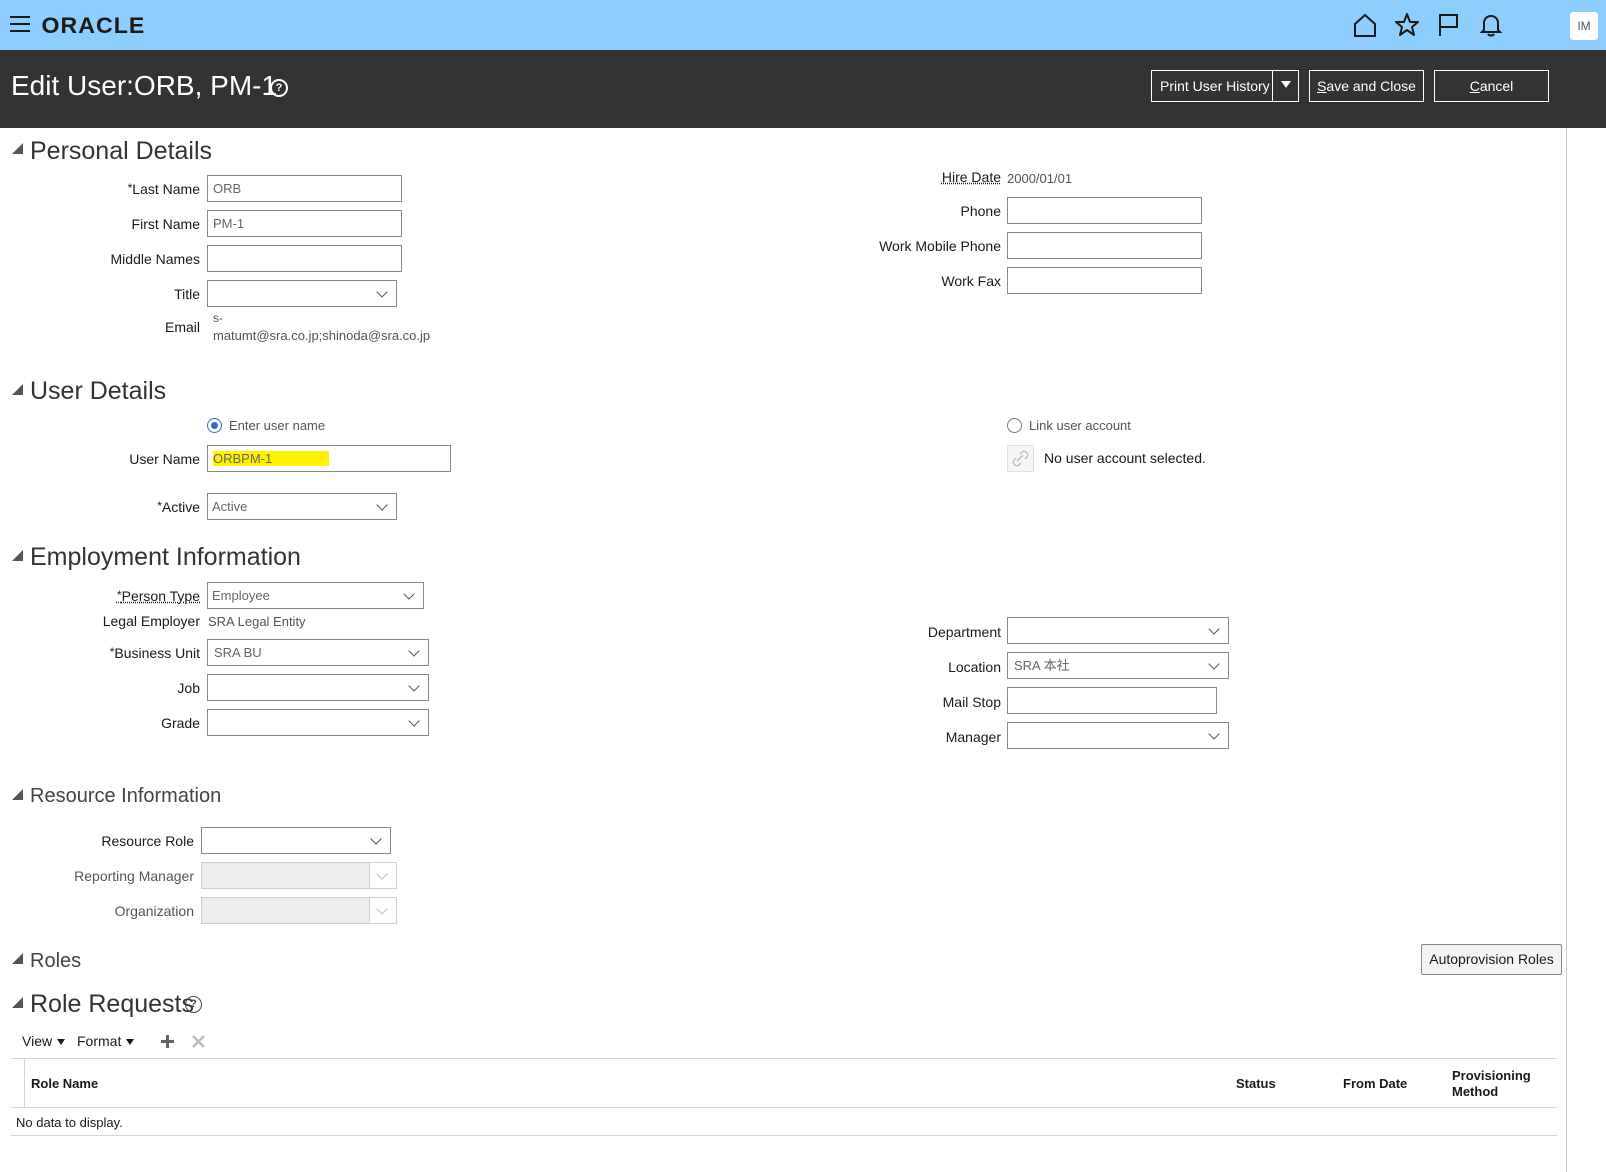  What do you see at coordinates (1104, 245) in the screenshot?
I see `work-mobile-phone-input` at bounding box center [1104, 245].